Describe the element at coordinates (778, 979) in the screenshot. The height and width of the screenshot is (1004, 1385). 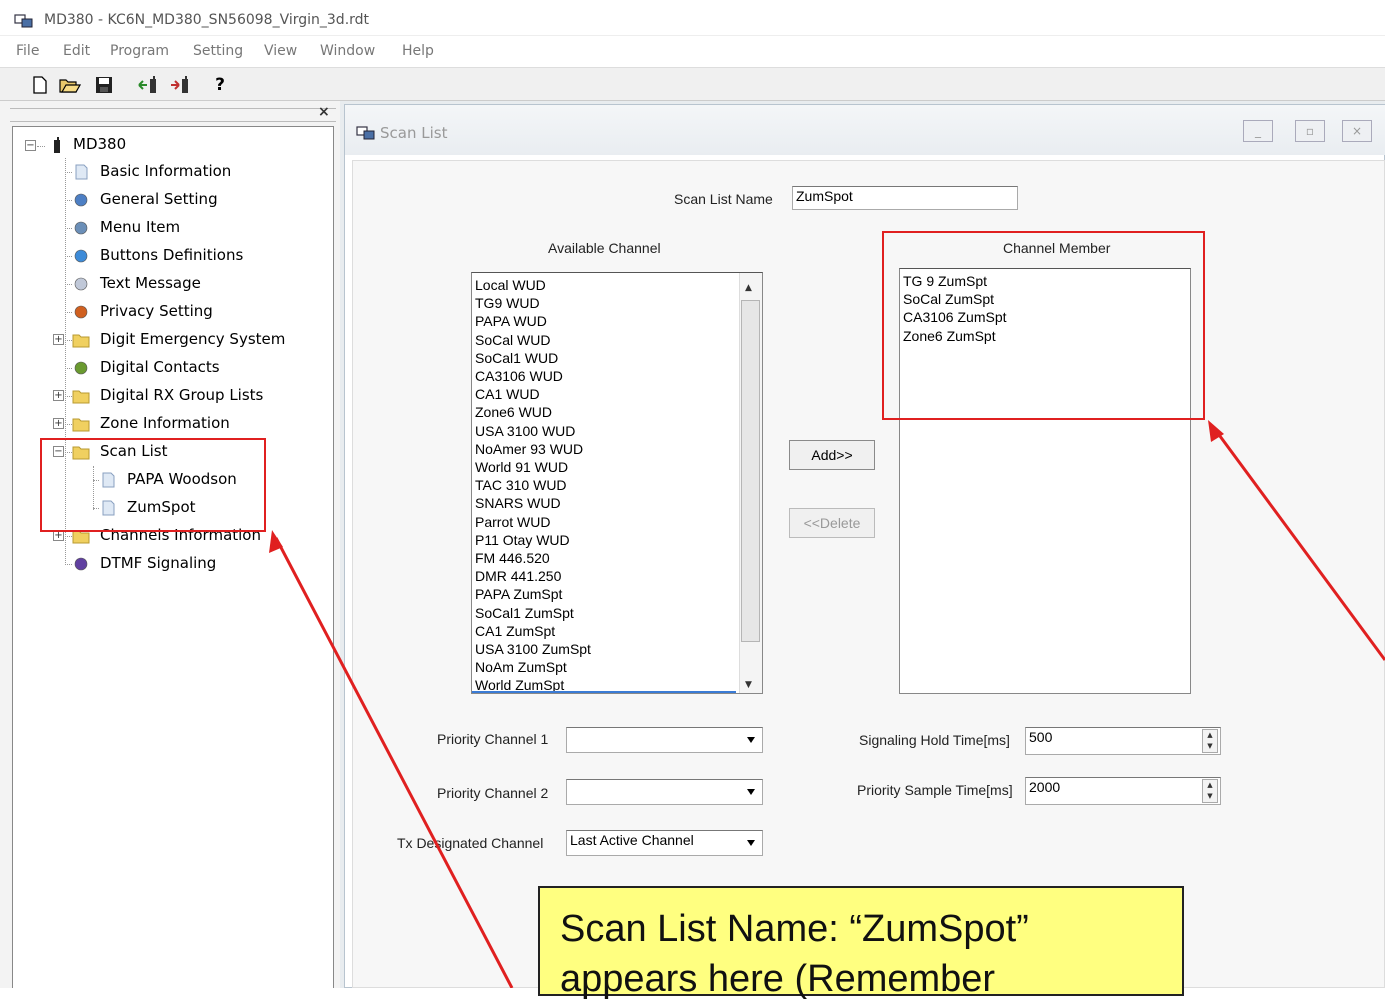
I see `callout-line-2: appears here (Remember` at that location.